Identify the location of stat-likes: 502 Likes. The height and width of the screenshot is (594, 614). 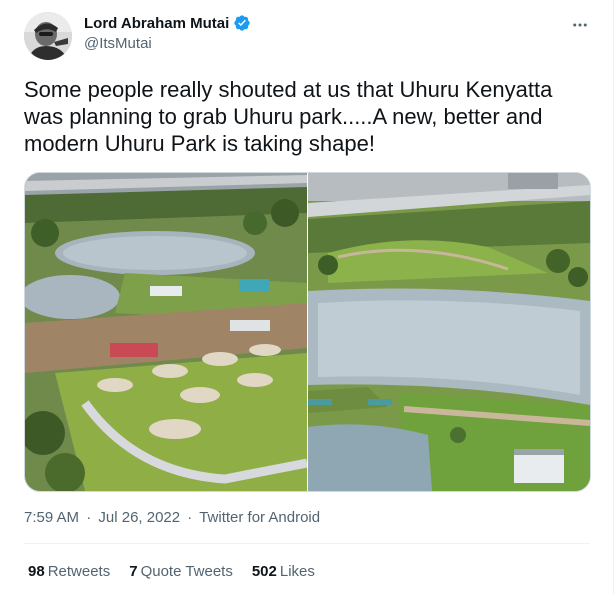
(283, 571).